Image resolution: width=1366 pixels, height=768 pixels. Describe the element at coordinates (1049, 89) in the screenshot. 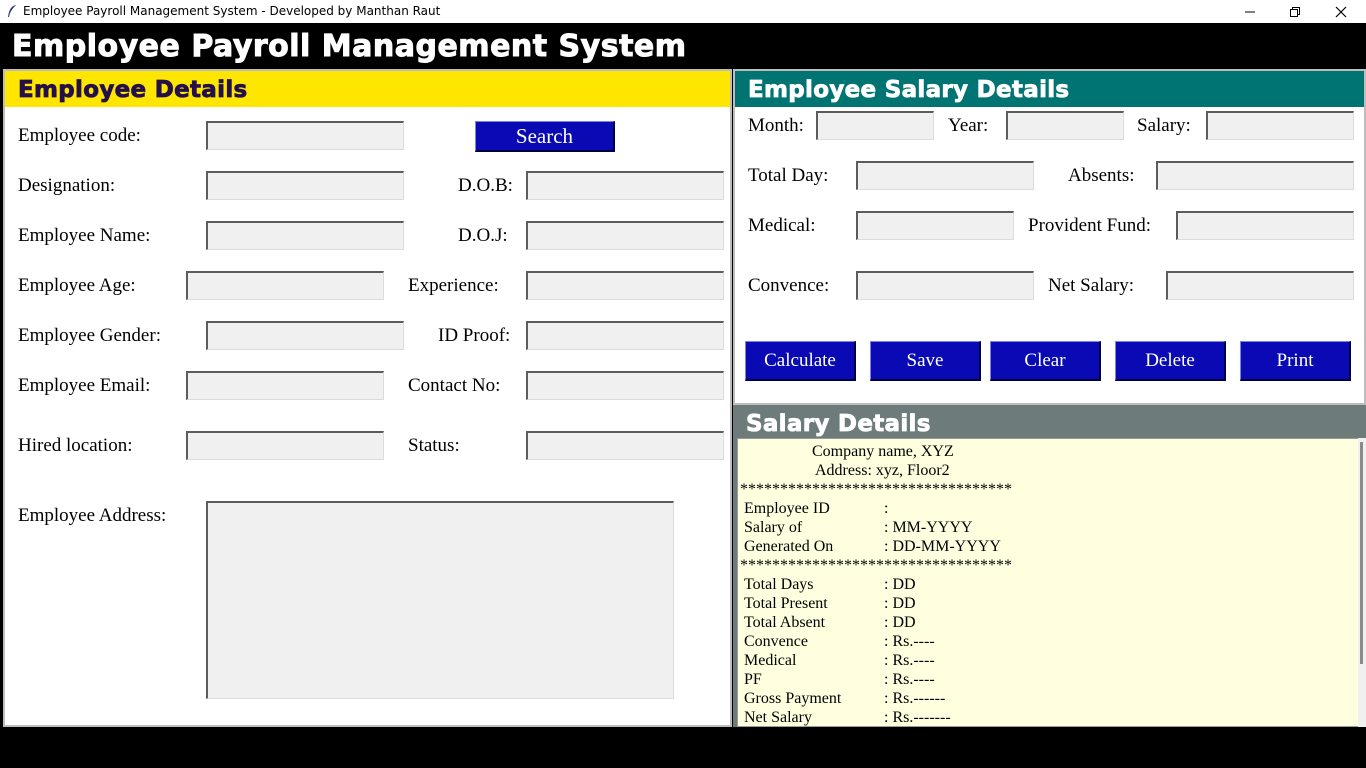

I see `salary-details-heading: Employee Salary Details` at that location.